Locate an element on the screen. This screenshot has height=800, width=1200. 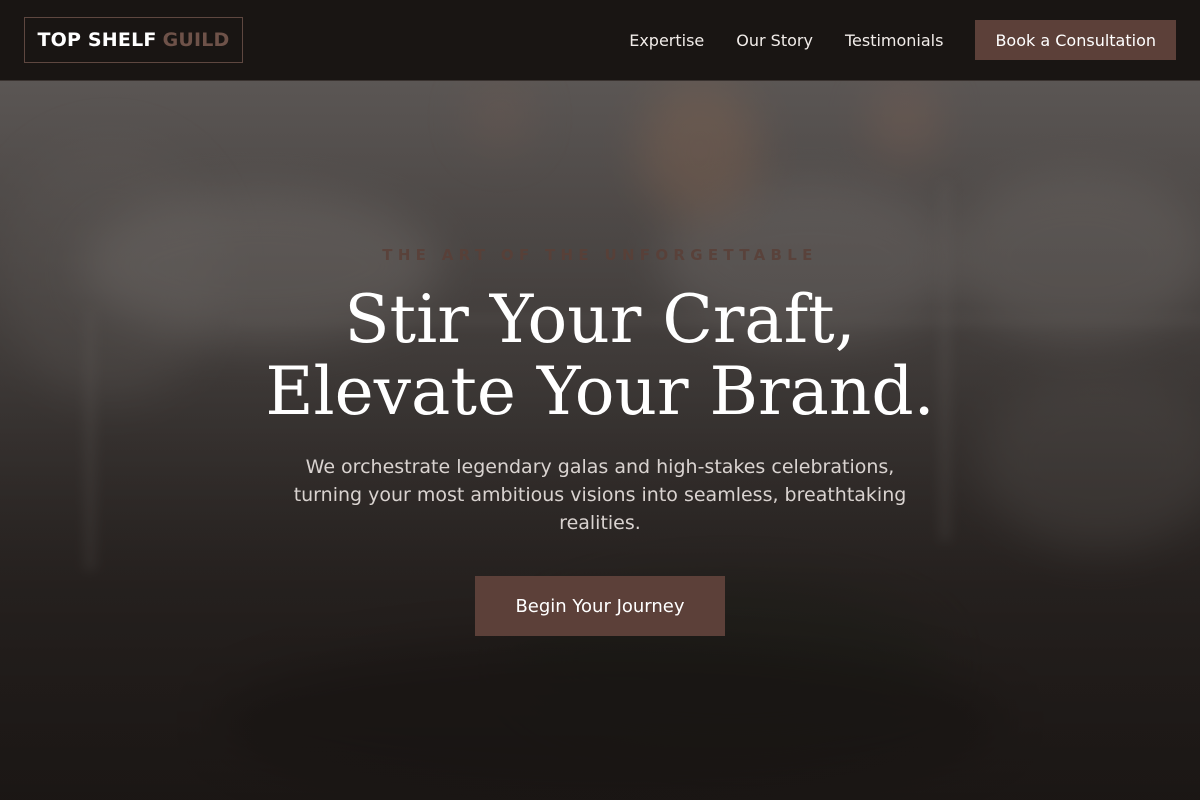
logo-word-primary: TOP SHELF is located at coordinates (97, 40).